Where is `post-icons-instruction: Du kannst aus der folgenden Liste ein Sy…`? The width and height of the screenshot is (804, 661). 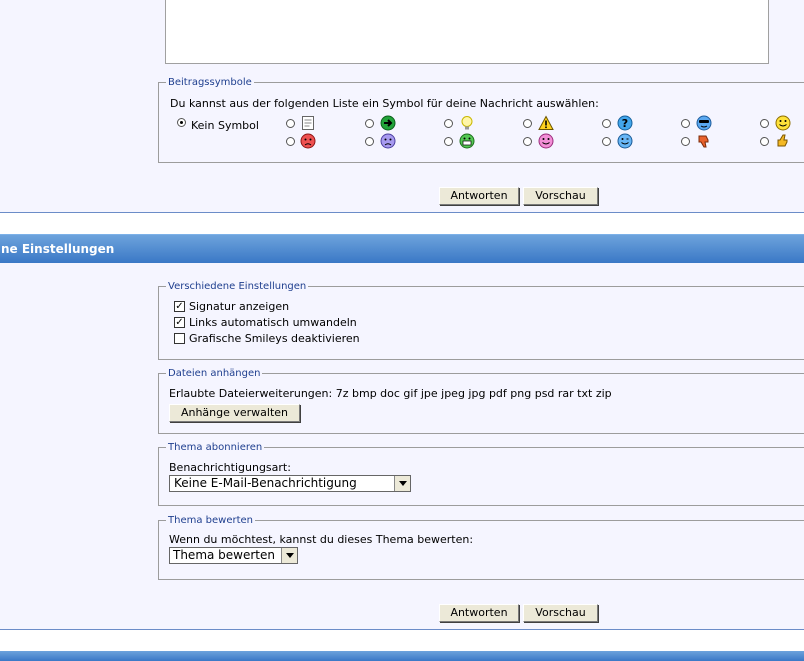 post-icons-instruction: Du kannst aus der folgenden Liste ein Sy… is located at coordinates (384, 103).